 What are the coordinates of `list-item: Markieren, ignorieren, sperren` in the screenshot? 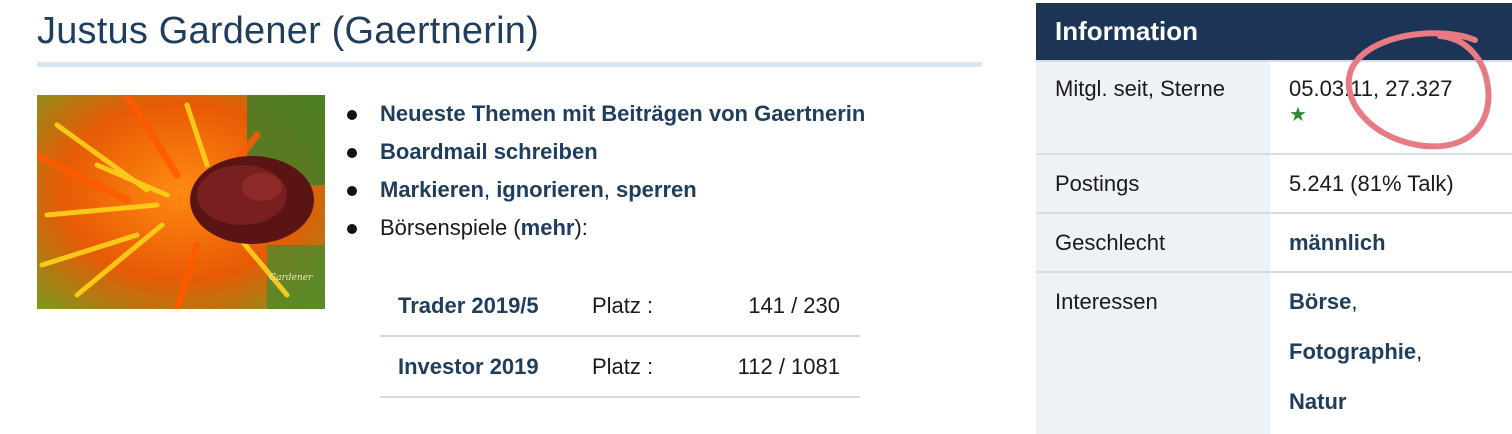 It's located at (625, 189).